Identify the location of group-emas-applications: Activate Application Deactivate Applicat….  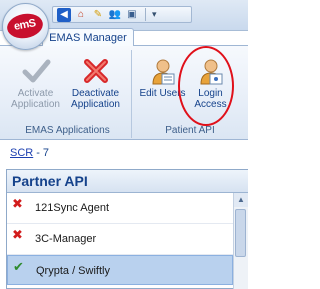
(68, 94).